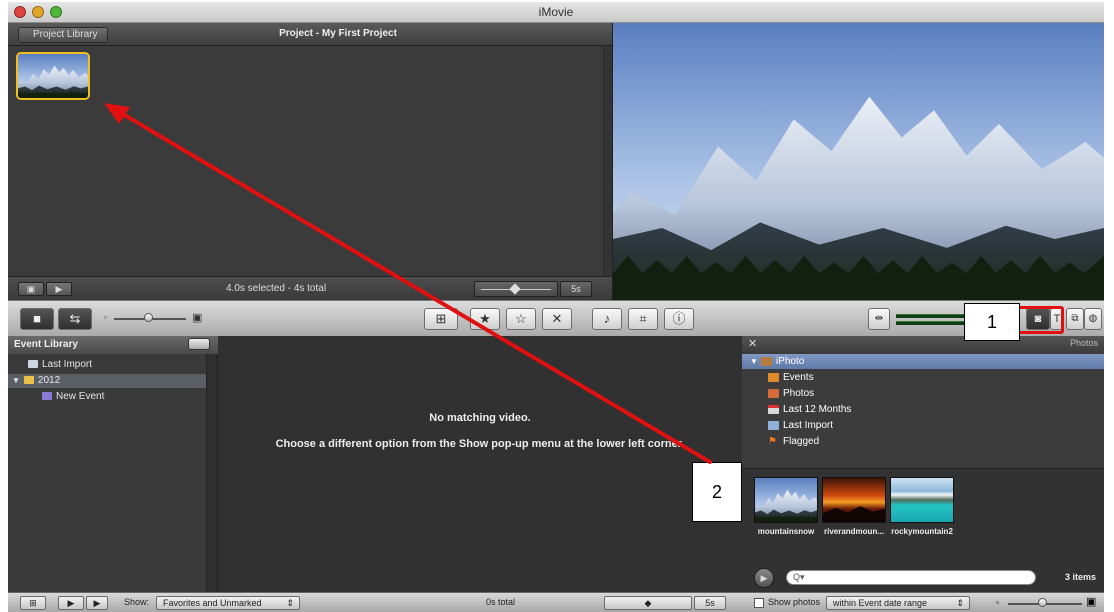 This screenshot has height=612, width=1114. What do you see at coordinates (199, 344) in the screenshot?
I see `eject-drive-button` at bounding box center [199, 344].